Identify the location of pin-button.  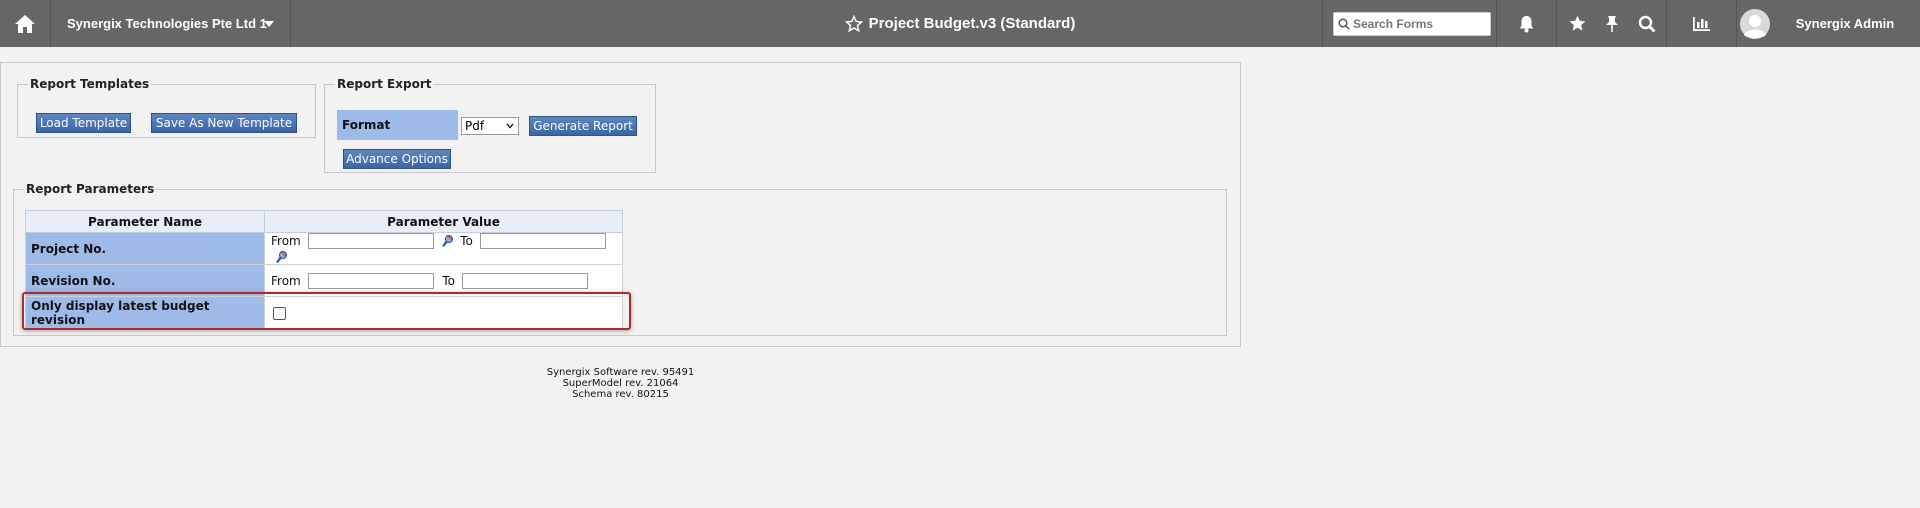
(1612, 23).